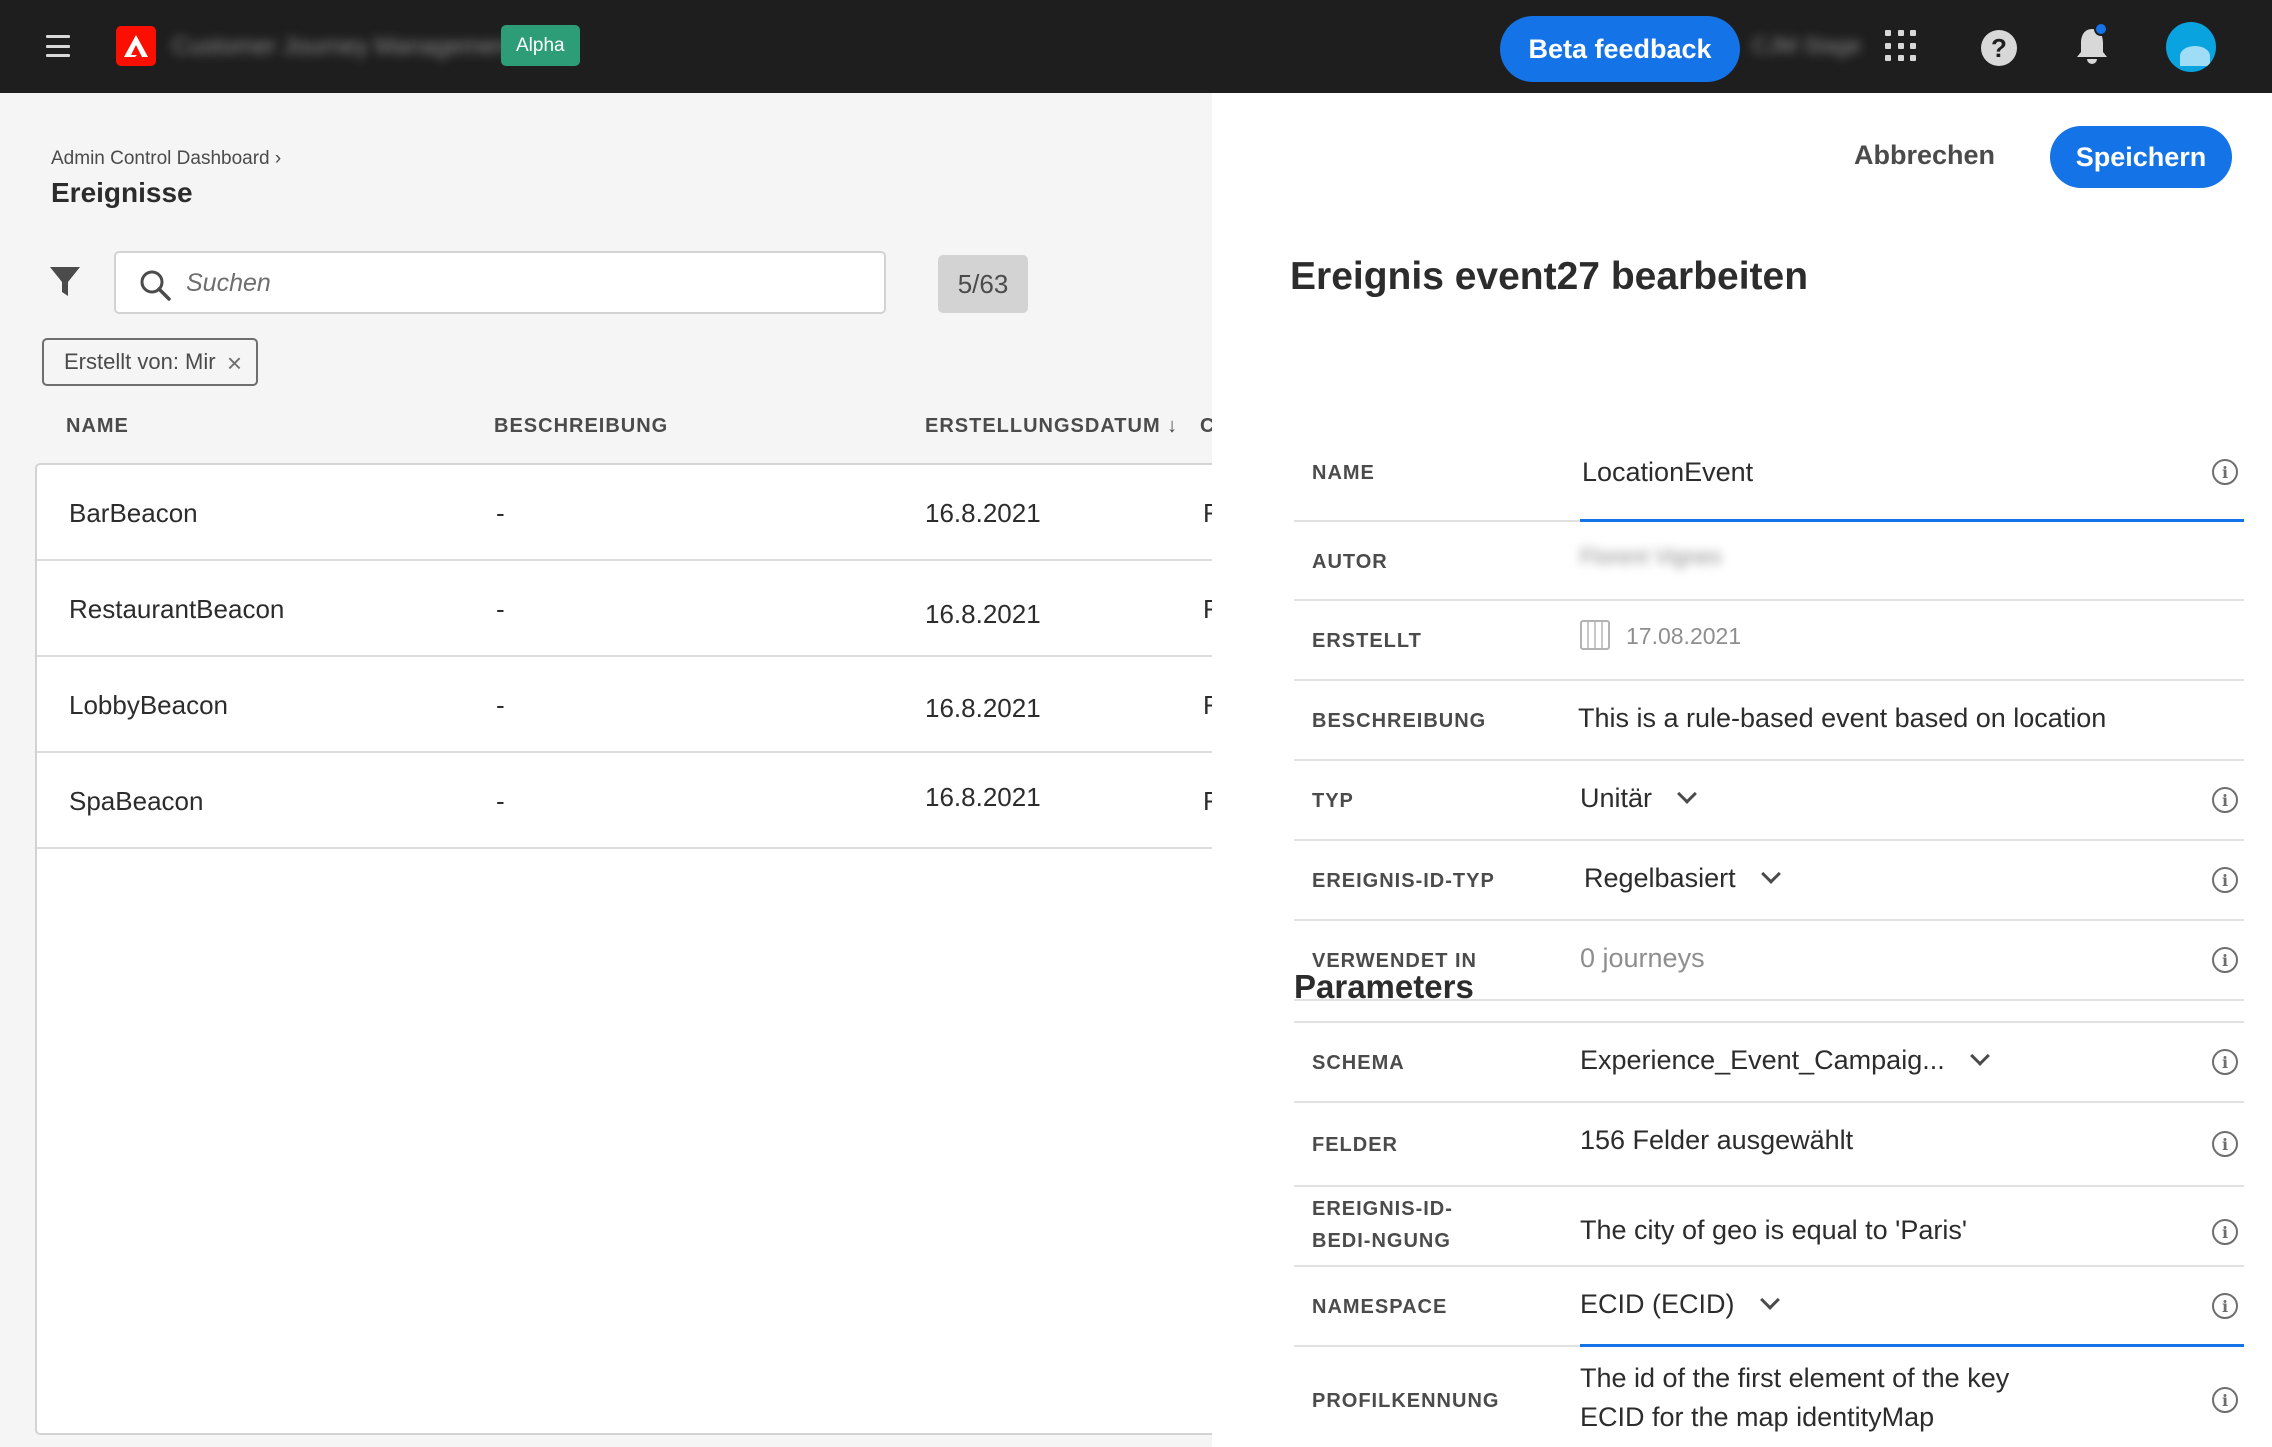  I want to click on created-date: 17.08.2021, so click(1684, 636).